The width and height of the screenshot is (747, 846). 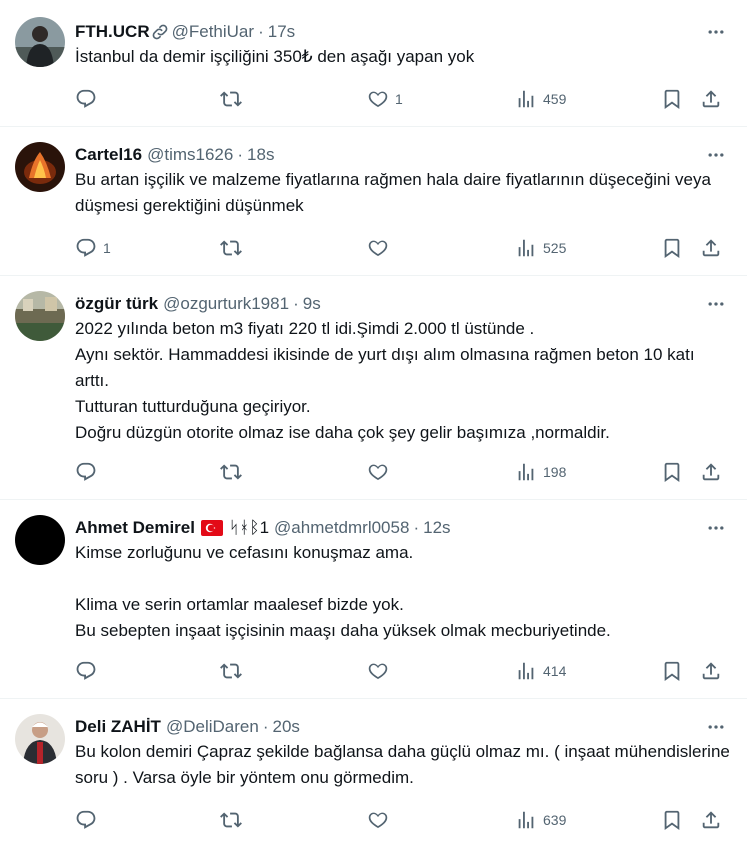 What do you see at coordinates (540, 472) in the screenshot?
I see `views-button: 198` at bounding box center [540, 472].